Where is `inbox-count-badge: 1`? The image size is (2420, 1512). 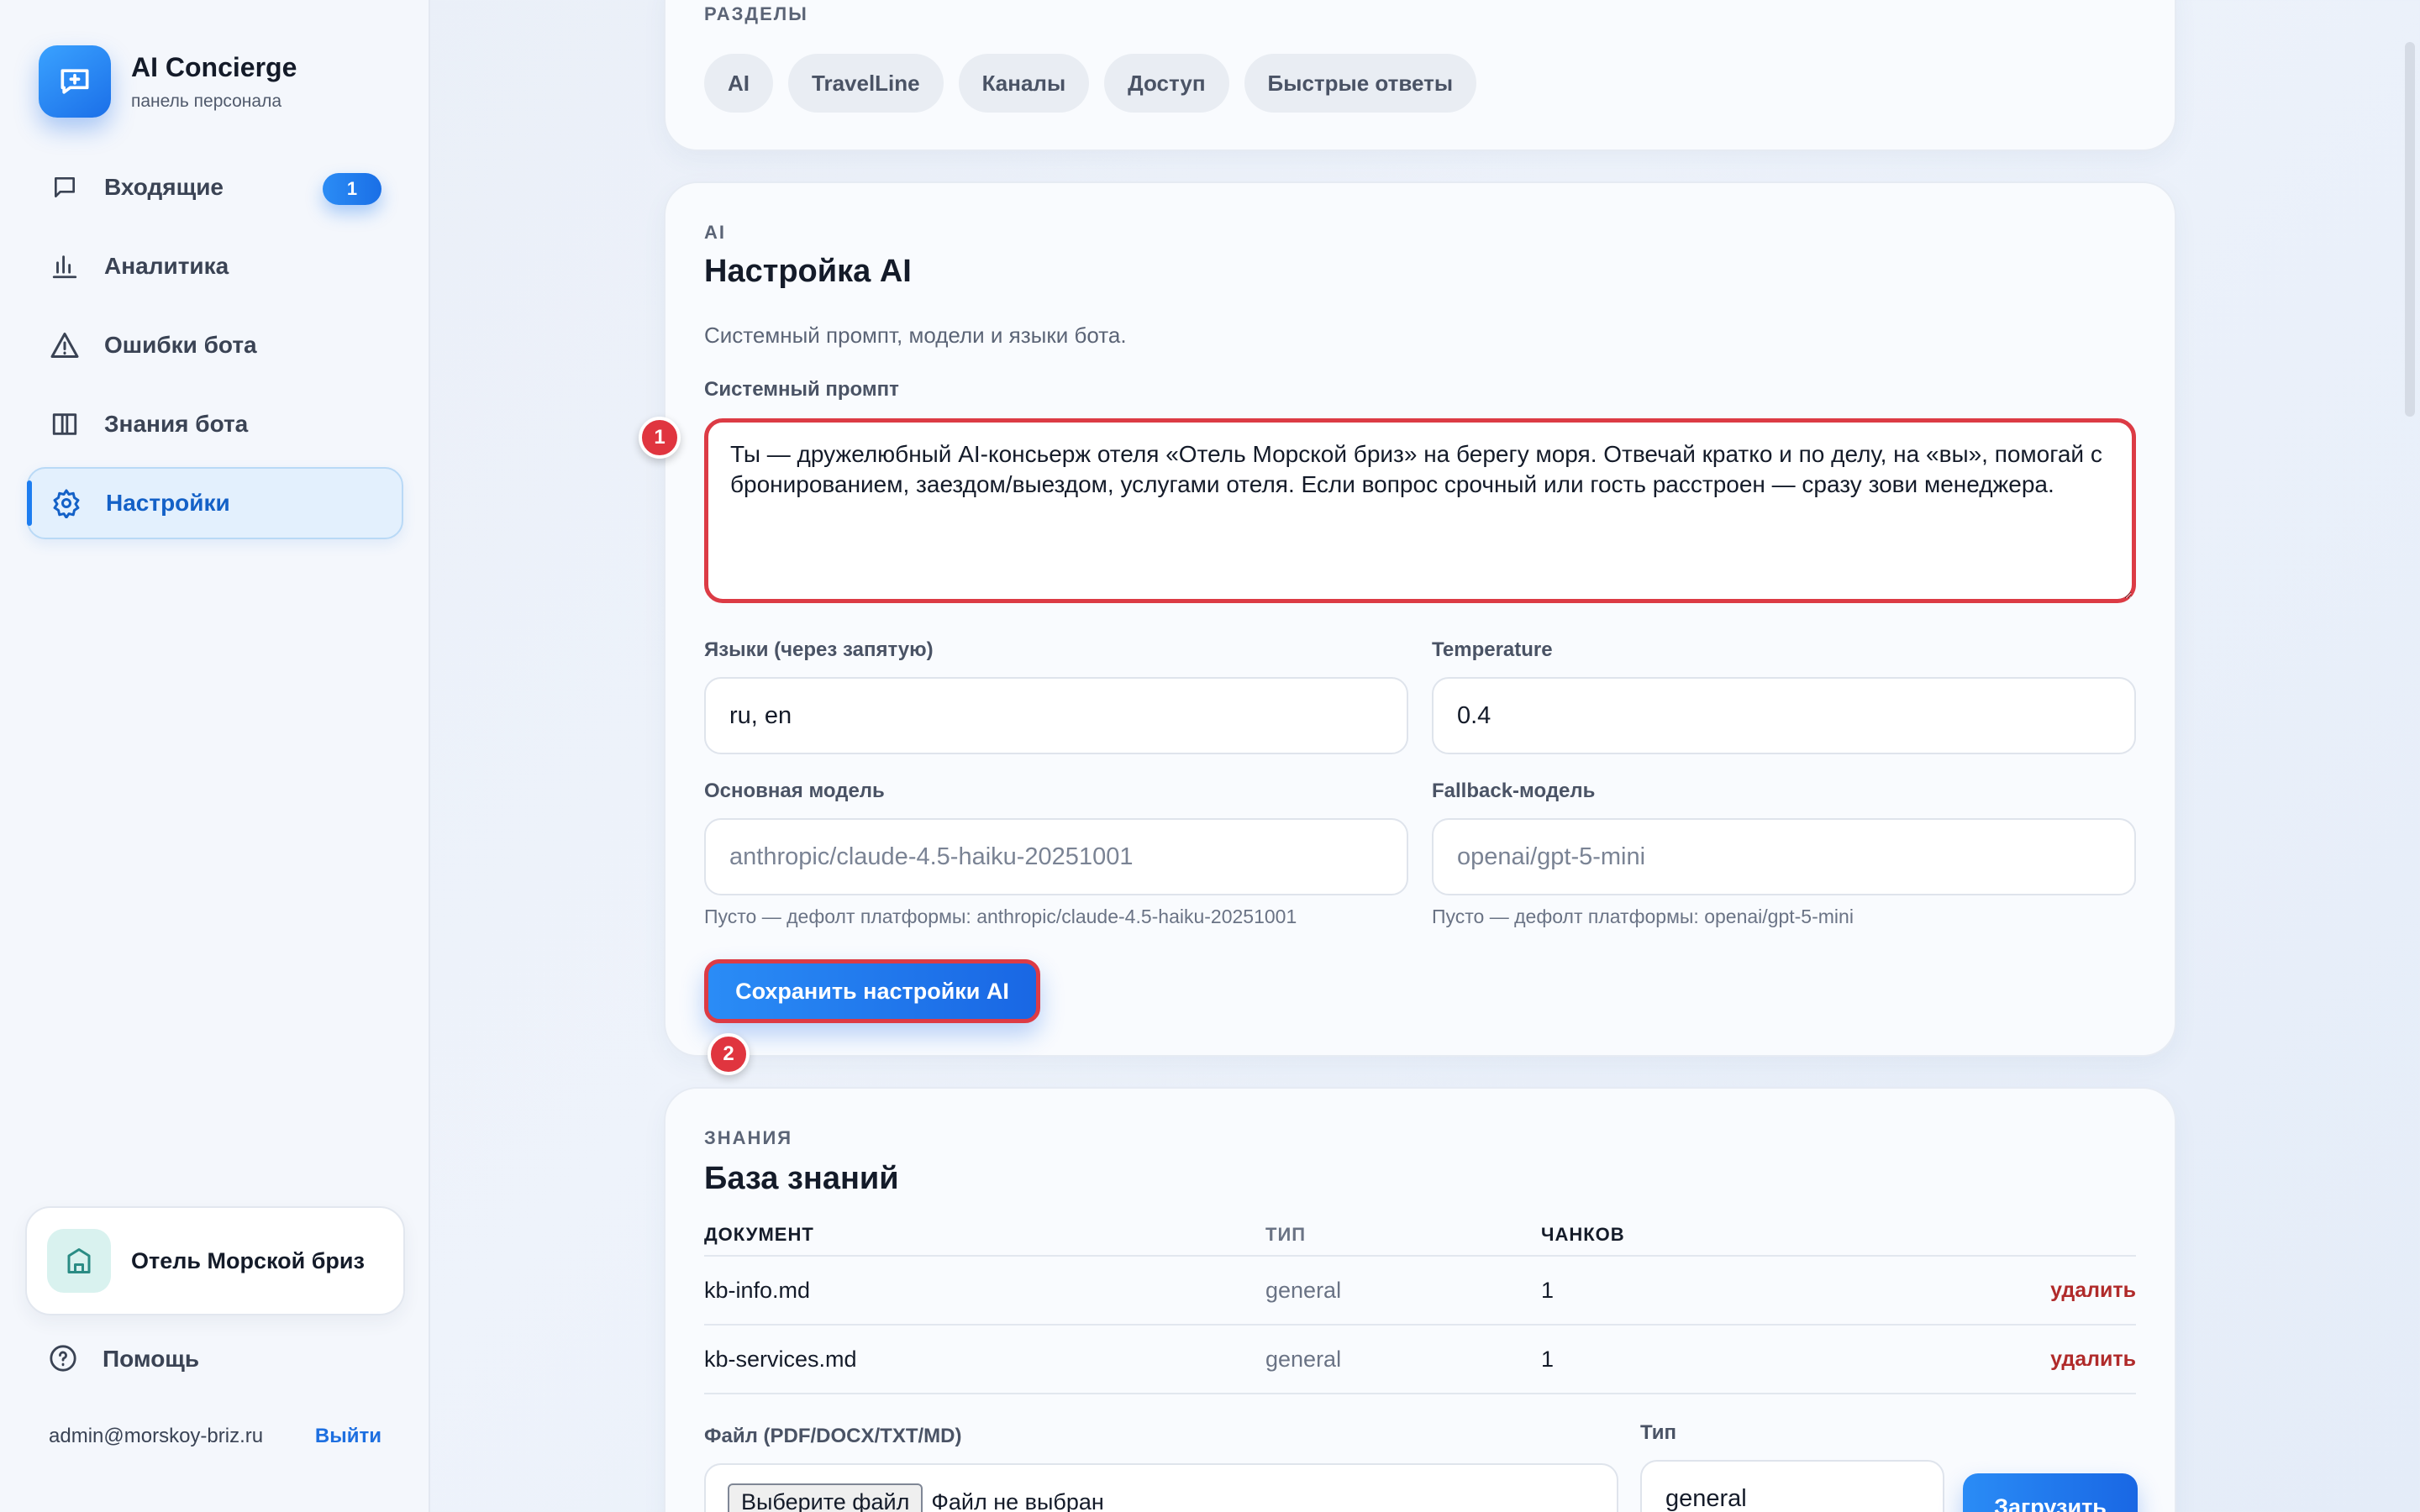
inbox-count-badge: 1 is located at coordinates (352, 189).